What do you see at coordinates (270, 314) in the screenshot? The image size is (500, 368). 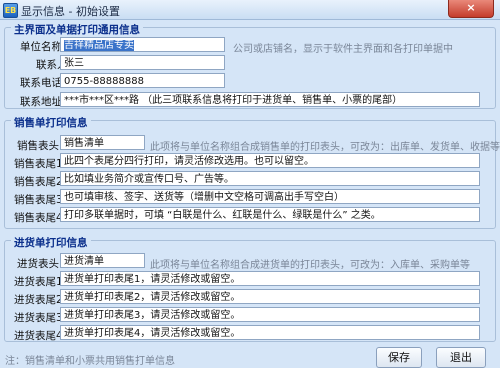 I see `purchase-footer-3-field: 进货单打印表尾3，请灵活修改或留空。` at bounding box center [270, 314].